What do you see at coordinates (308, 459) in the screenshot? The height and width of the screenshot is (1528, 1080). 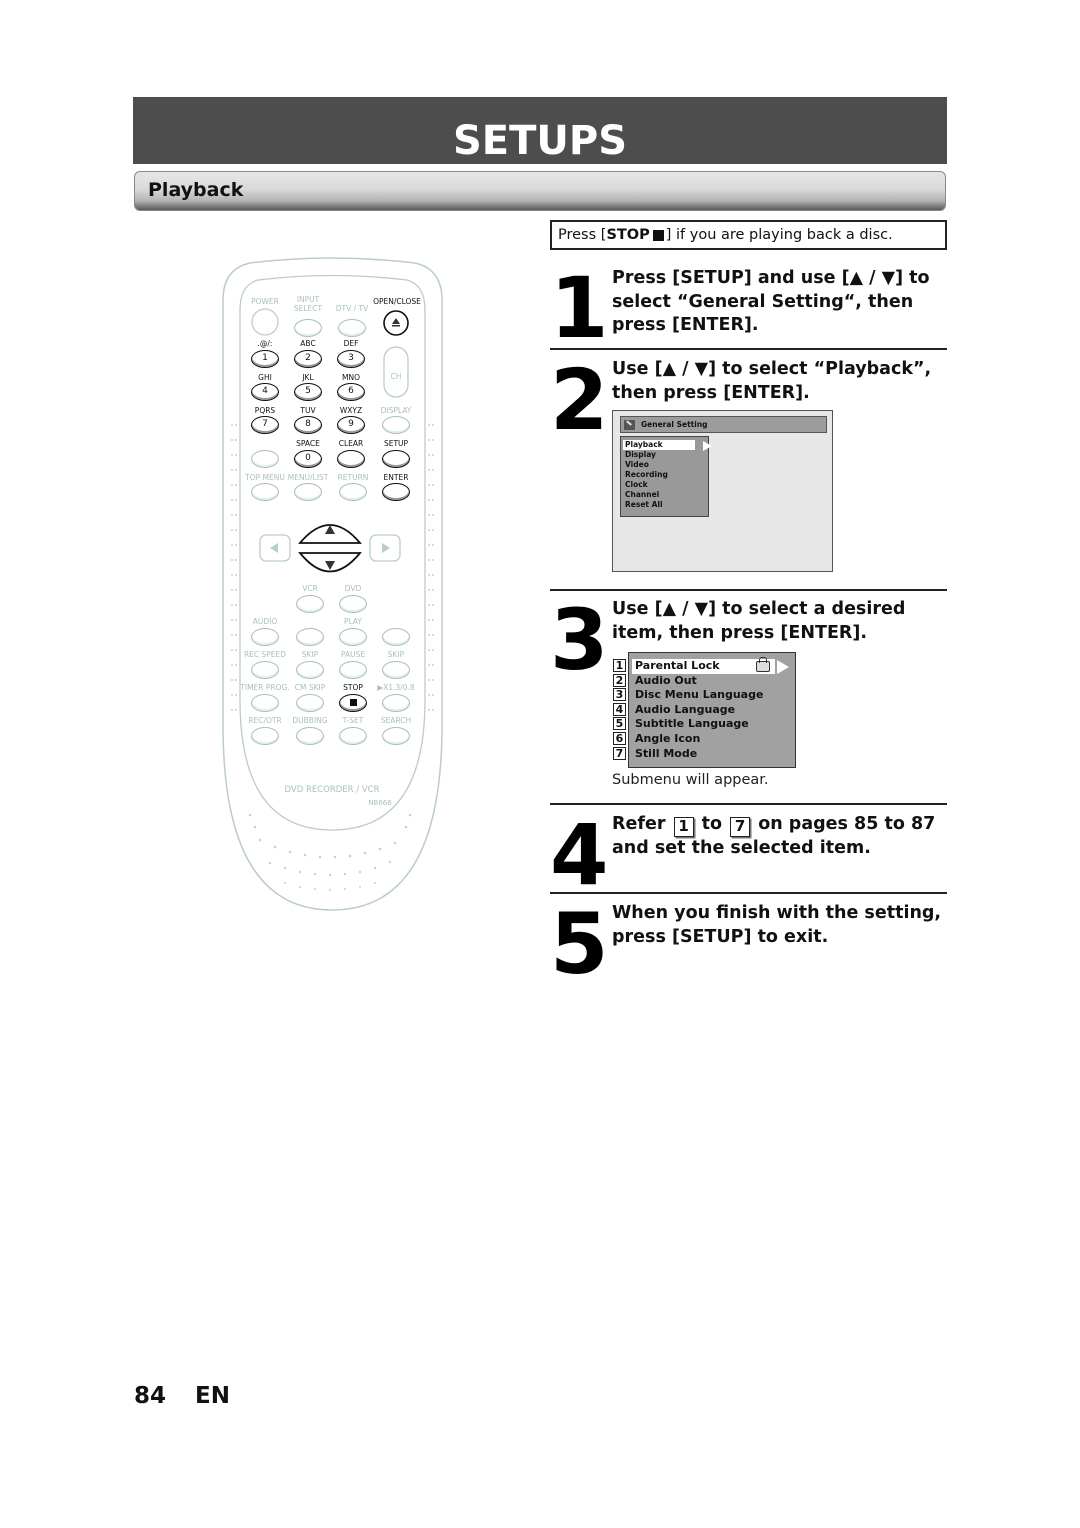 I see `key-0-button: 0` at bounding box center [308, 459].